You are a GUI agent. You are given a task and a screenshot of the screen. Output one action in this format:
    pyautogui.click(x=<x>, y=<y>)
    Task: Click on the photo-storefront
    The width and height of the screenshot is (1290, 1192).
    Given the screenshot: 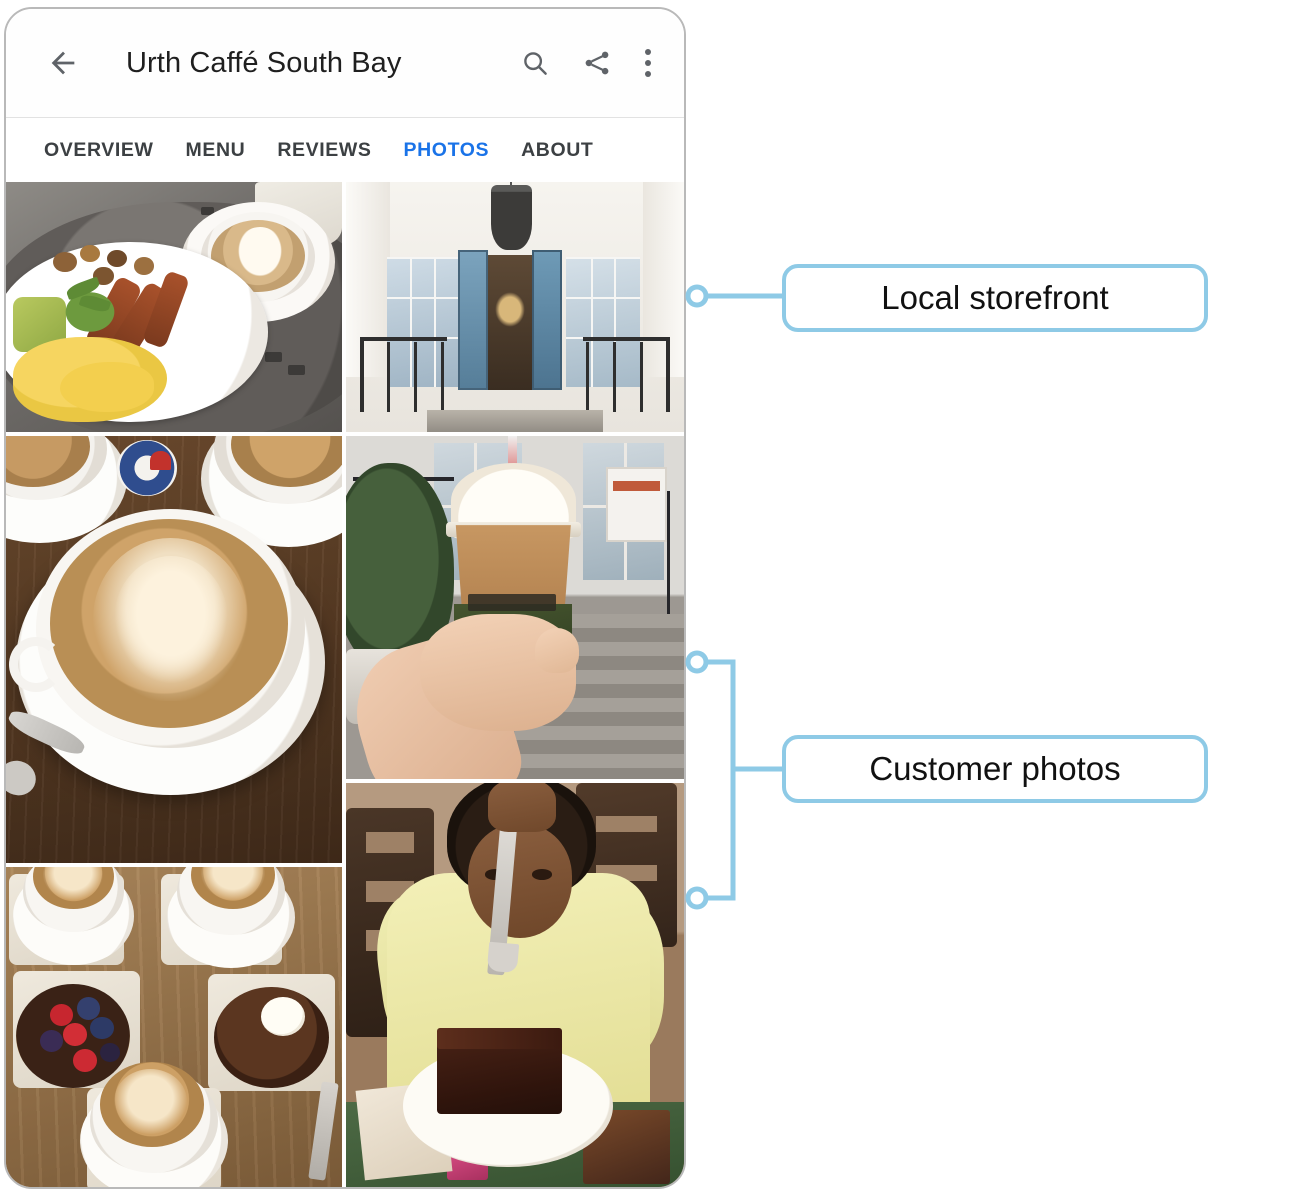 What is the action you would take?
    pyautogui.click(x=515, y=307)
    